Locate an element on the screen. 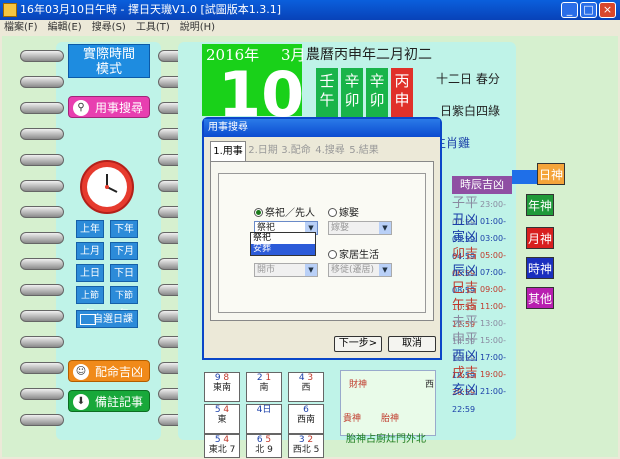 The width and height of the screenshot is (620, 459). prev-month-button: 上月 is located at coordinates (90, 251).